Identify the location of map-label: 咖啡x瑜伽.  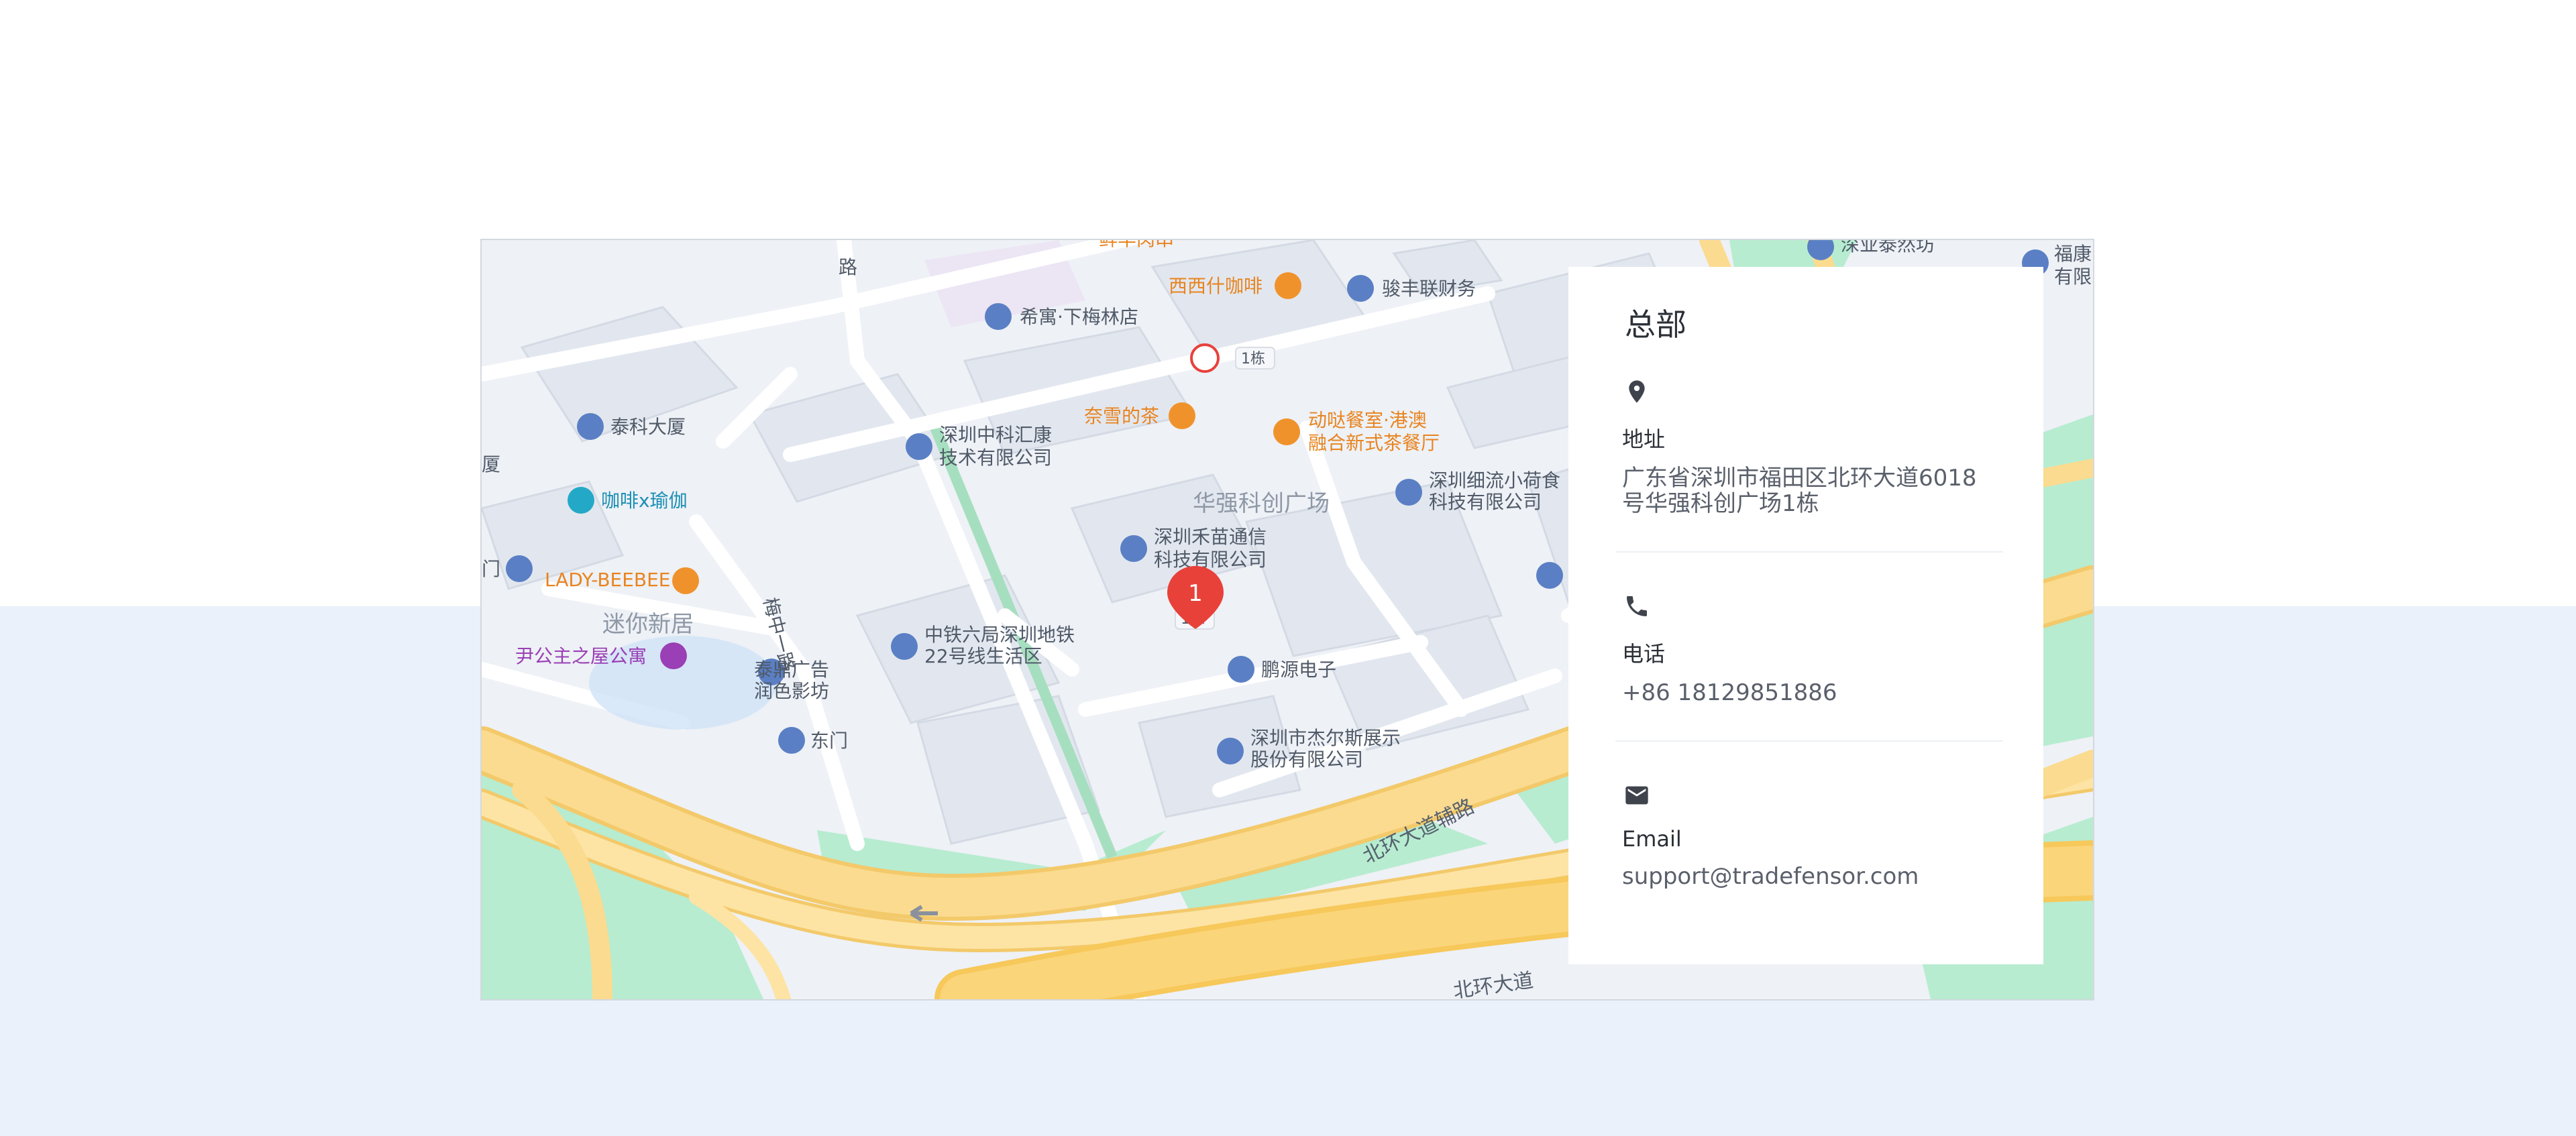
(644, 501).